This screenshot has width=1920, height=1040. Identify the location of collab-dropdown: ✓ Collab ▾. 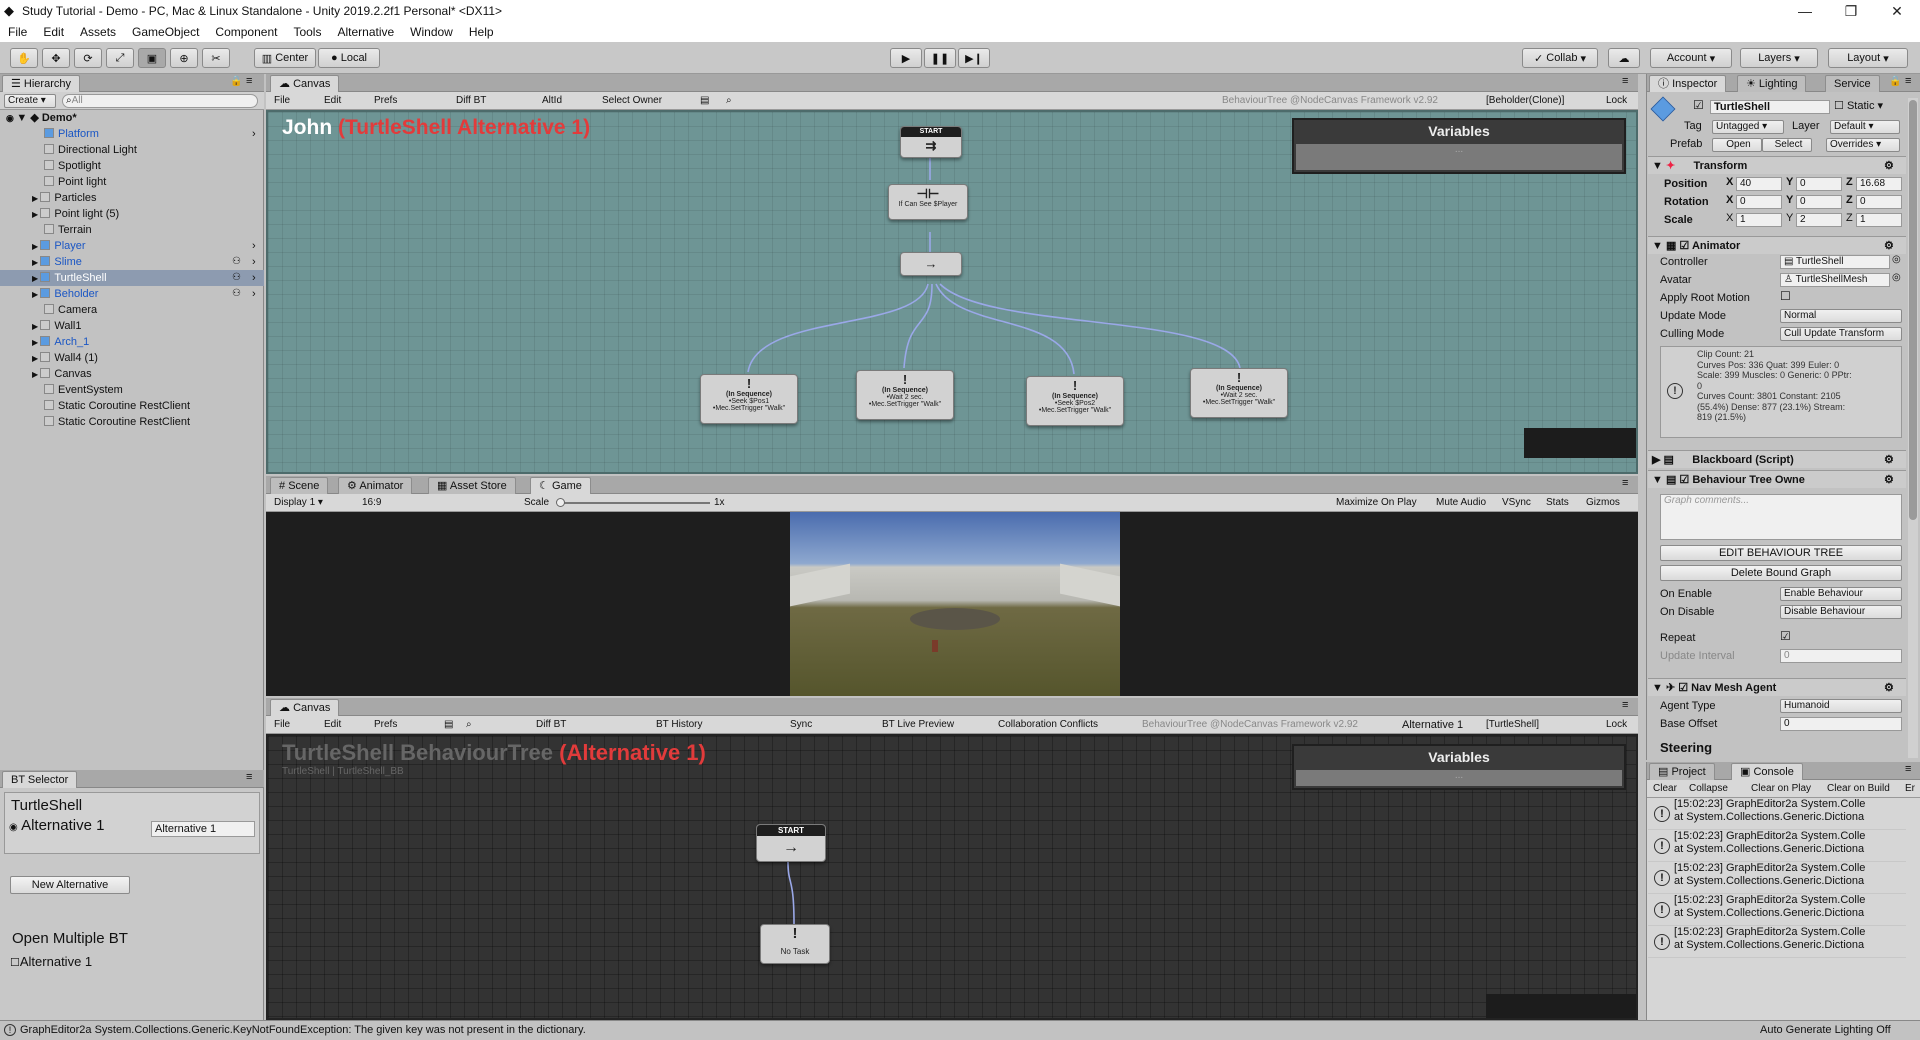
(1560, 58).